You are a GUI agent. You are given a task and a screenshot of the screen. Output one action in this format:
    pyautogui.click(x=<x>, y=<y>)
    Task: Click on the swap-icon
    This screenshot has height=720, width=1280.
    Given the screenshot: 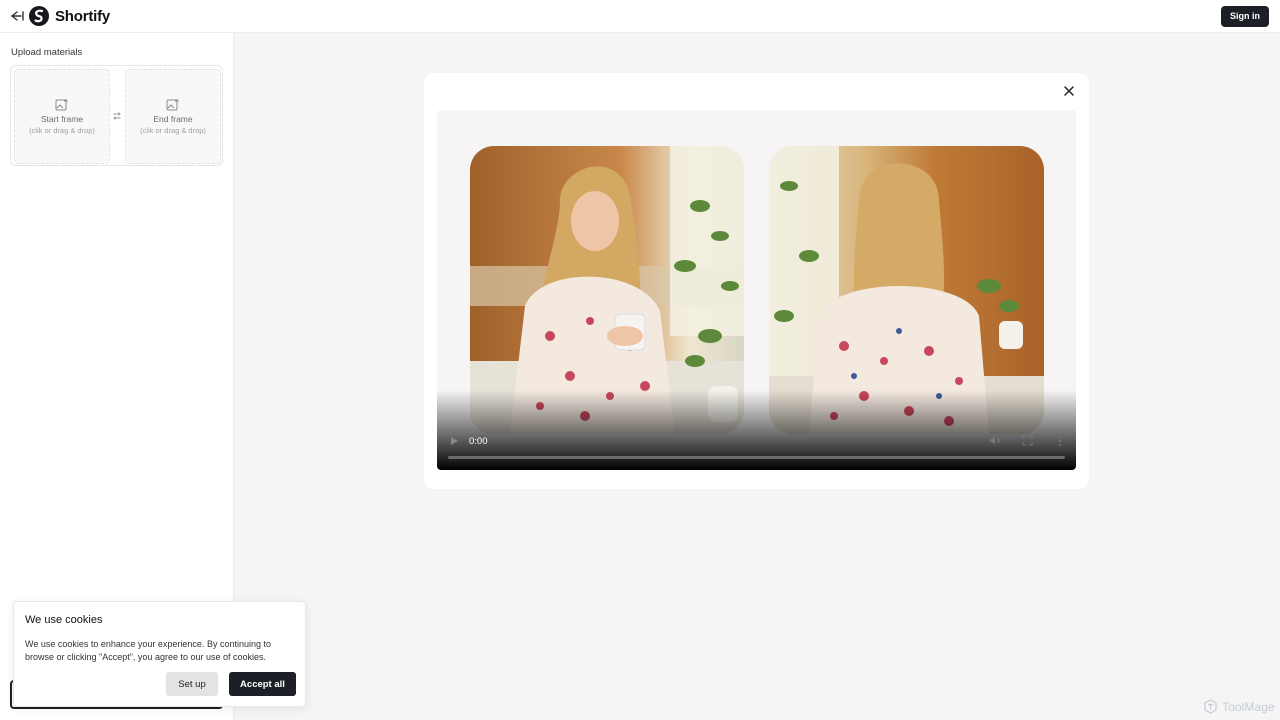 What is the action you would take?
    pyautogui.click(x=117, y=116)
    